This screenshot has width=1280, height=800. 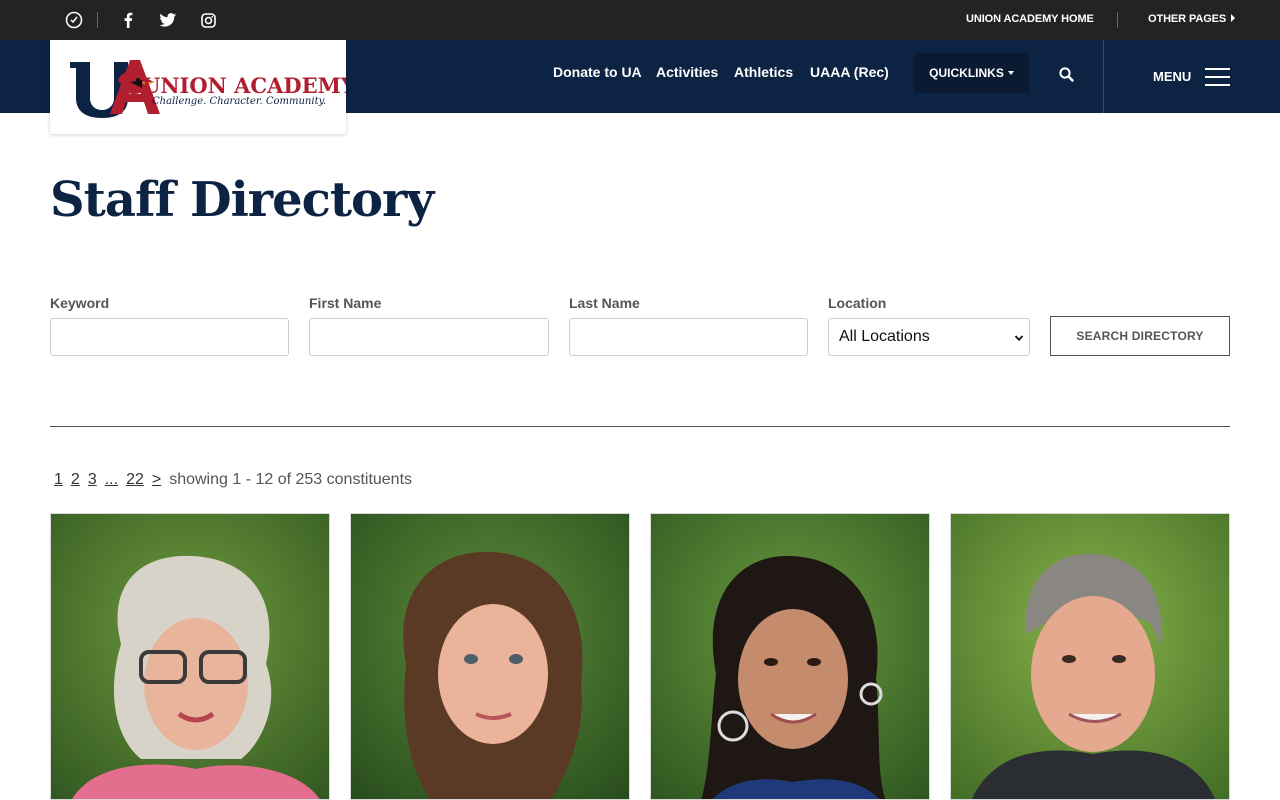 What do you see at coordinates (1172, 76) in the screenshot?
I see `menu-button-label: MENU` at bounding box center [1172, 76].